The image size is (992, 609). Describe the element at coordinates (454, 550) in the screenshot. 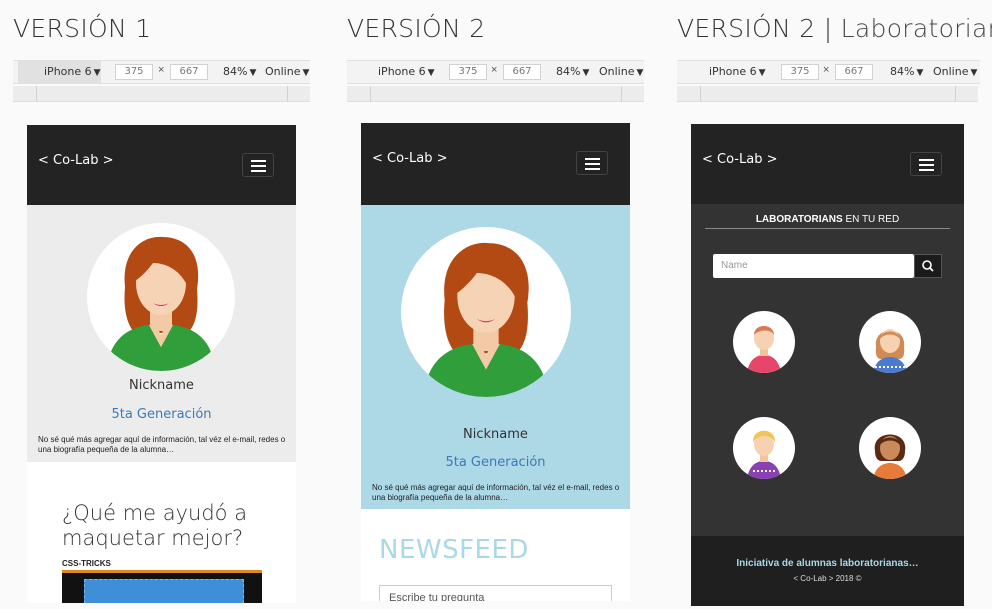

I see `newsfeed-heading: NEWSFEED` at that location.